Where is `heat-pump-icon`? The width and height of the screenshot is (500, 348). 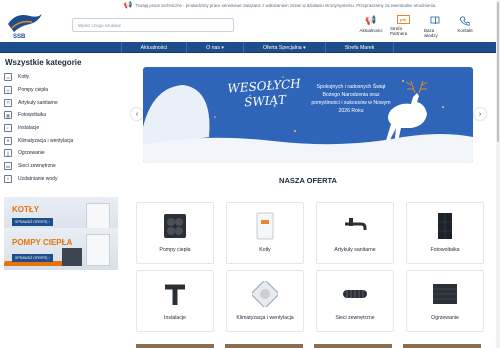
heat-pump-icon is located at coordinates (175, 226).